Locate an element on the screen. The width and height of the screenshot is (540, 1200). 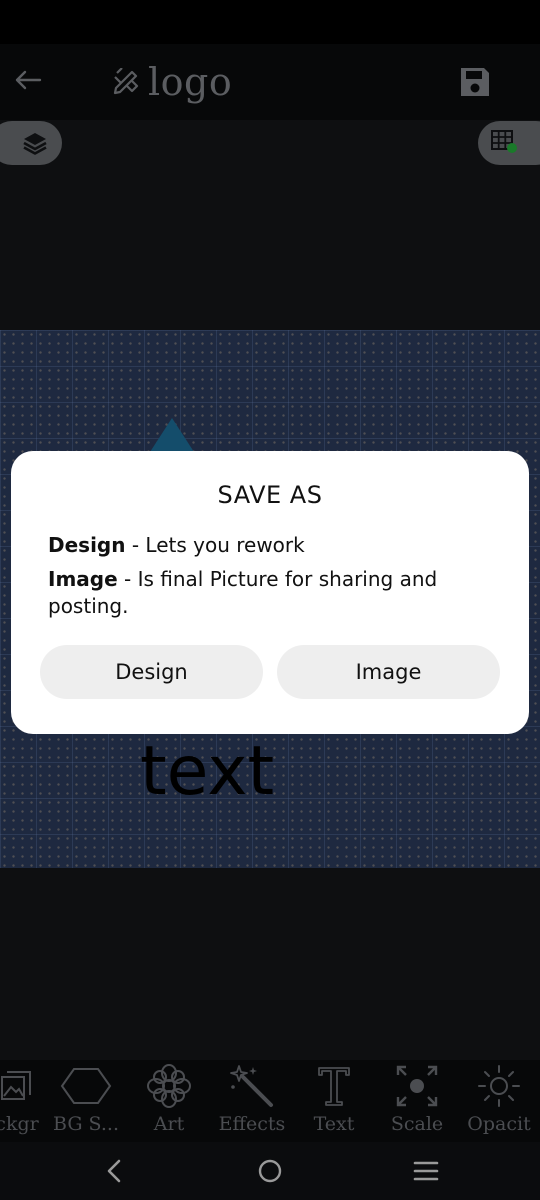
sun-brightness-icon is located at coordinates (499, 1086).